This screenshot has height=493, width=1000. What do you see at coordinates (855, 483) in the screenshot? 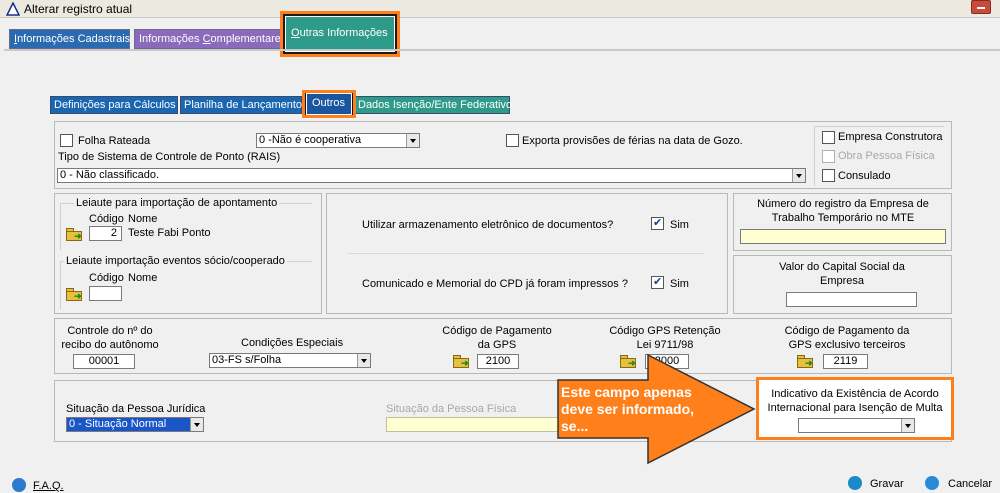
I see `gravar-icon` at bounding box center [855, 483].